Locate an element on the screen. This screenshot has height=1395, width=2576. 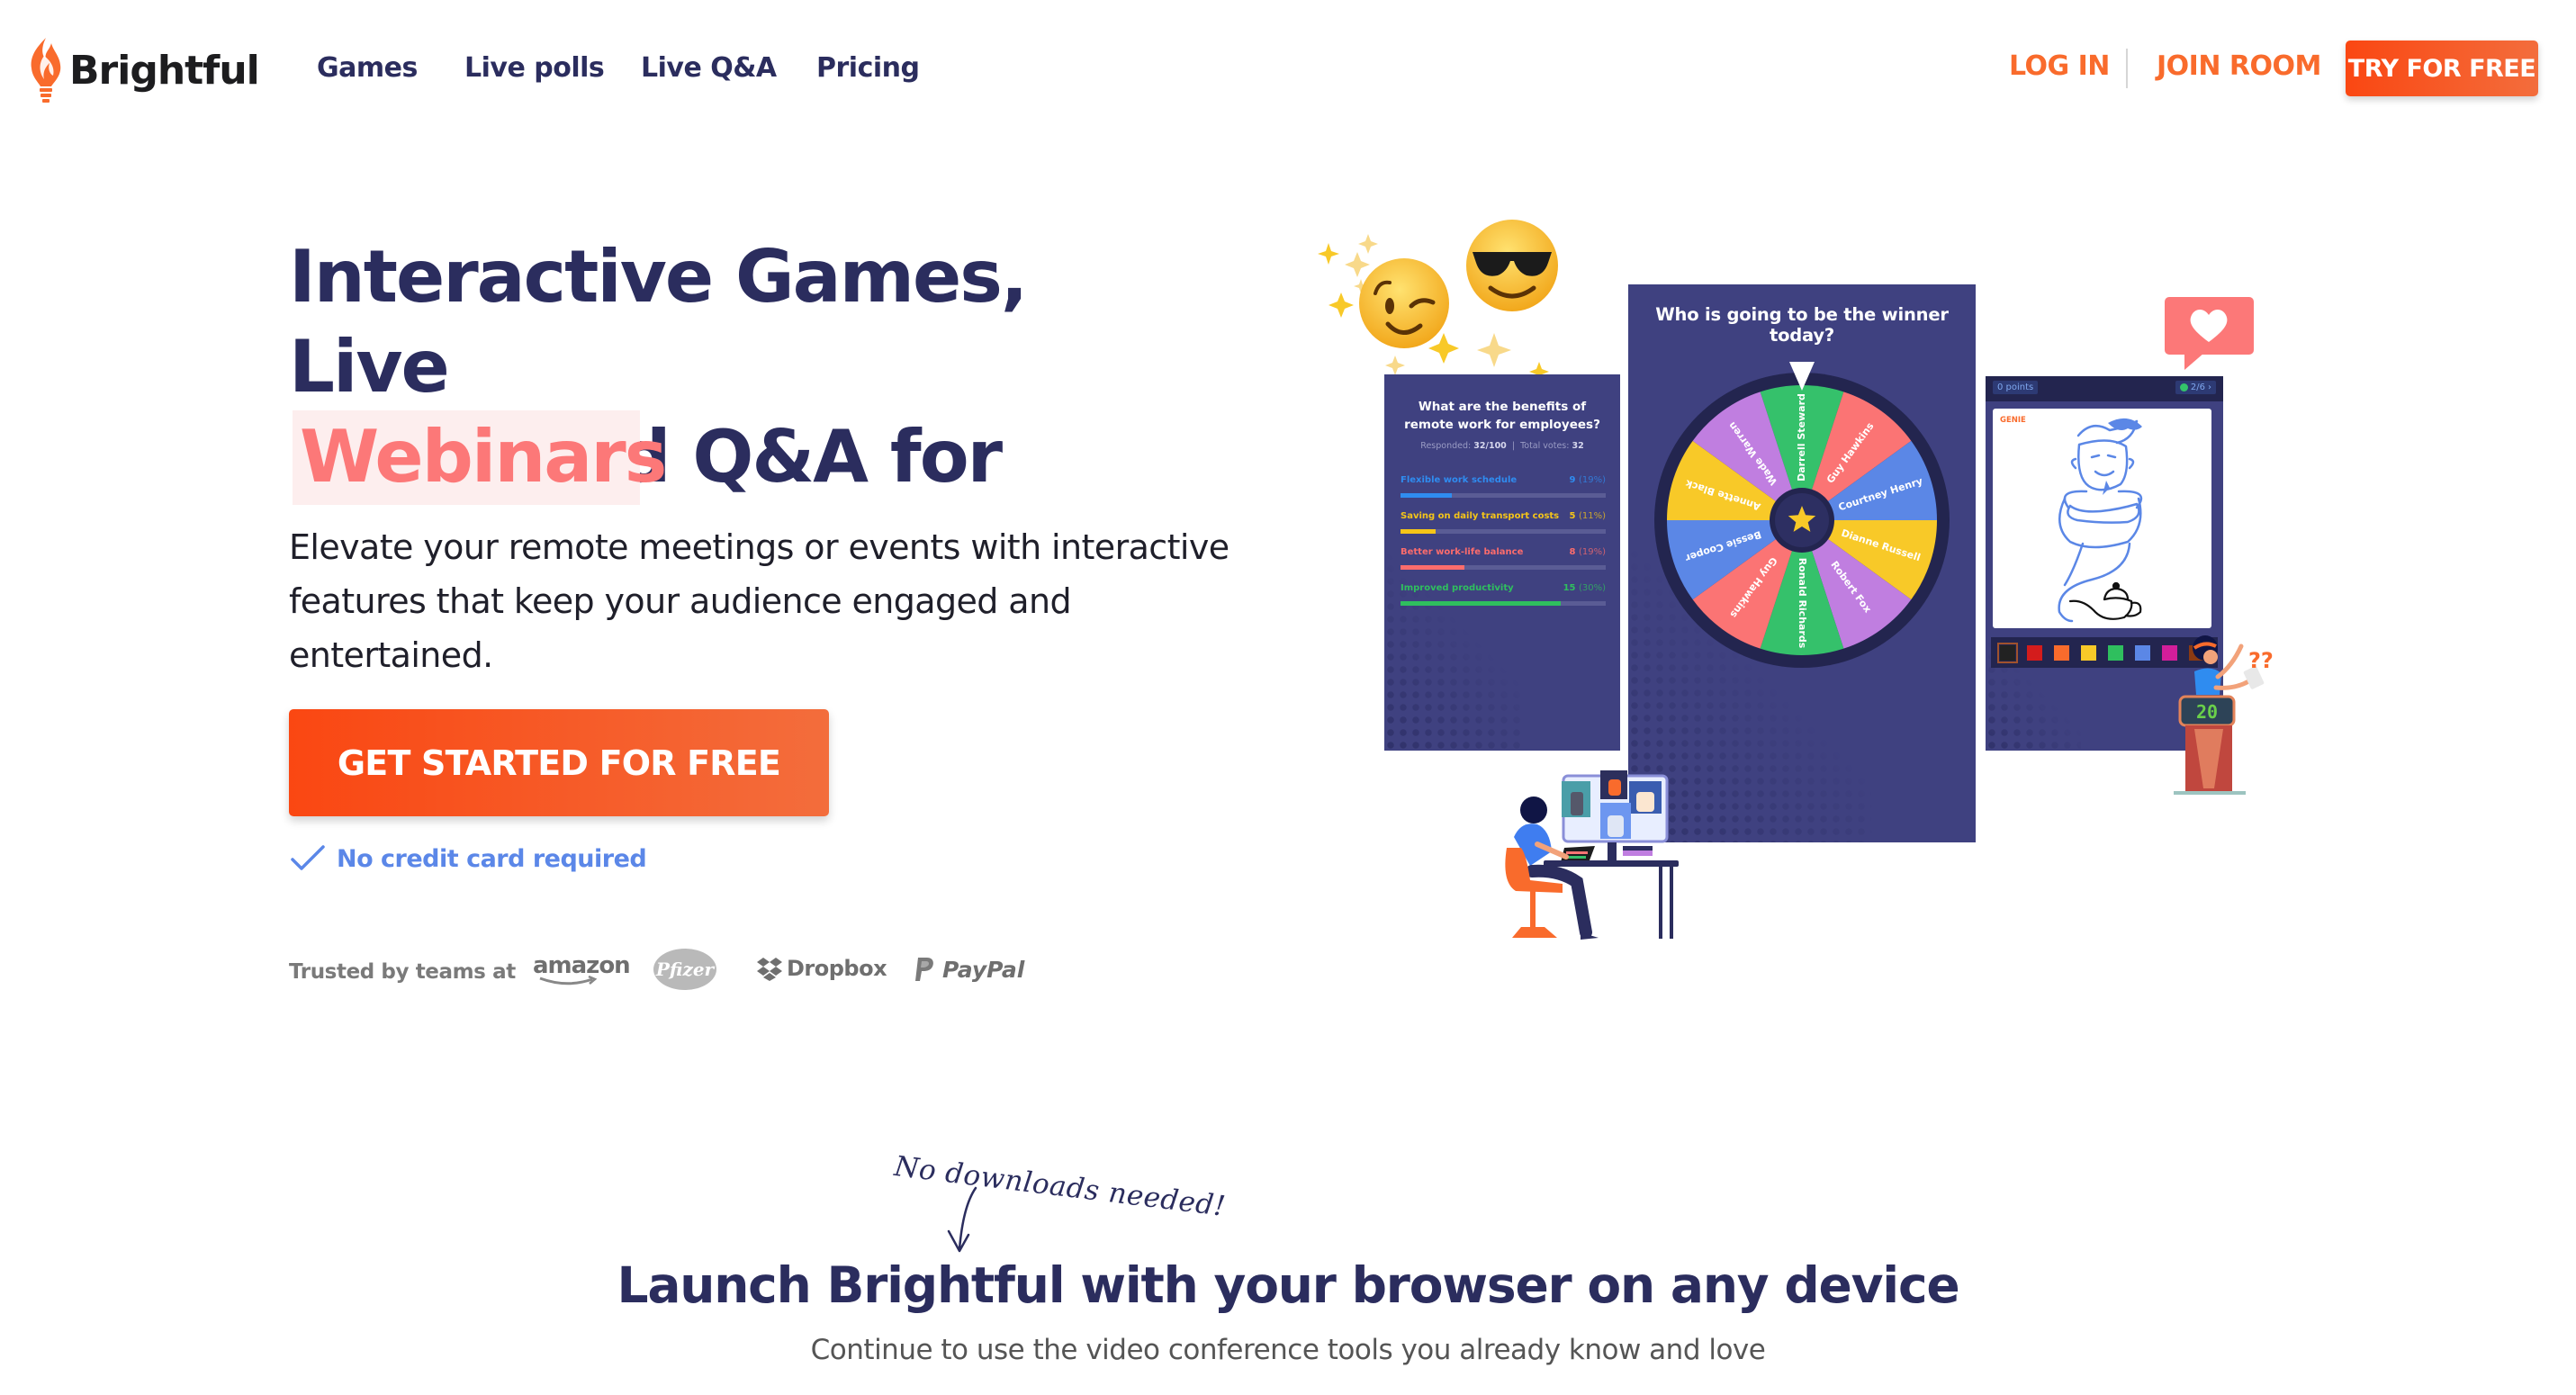
poll-option-votes: 8 (19%) is located at coordinates (1587, 552).